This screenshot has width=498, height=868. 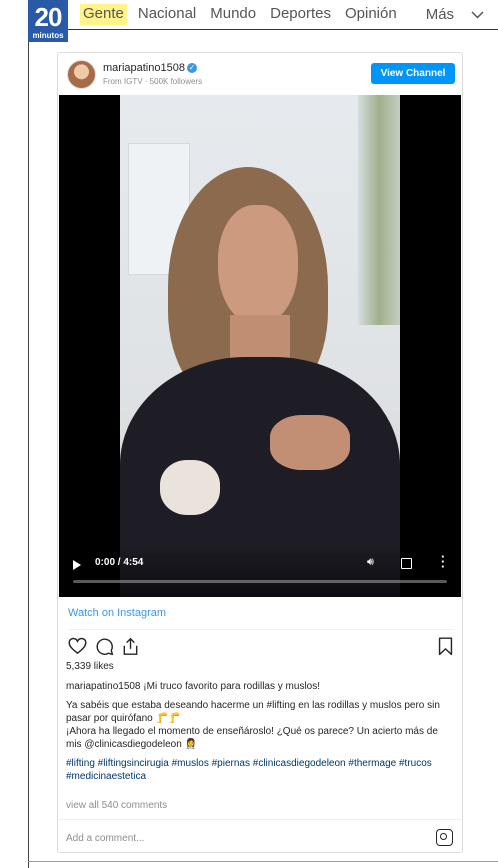 I want to click on action-bar, so click(x=261, y=647).